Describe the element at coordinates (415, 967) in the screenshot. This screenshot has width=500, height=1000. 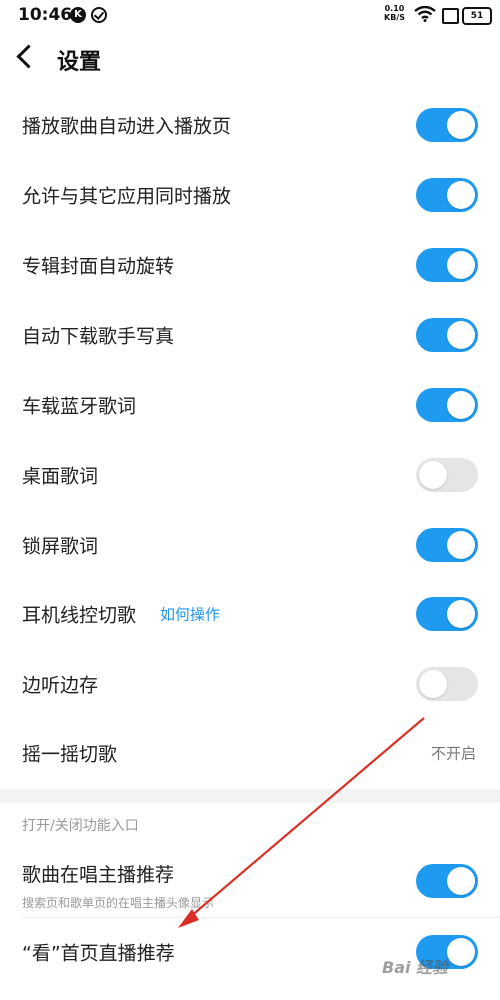
I see `baidu-watermark: Bai 经验` at that location.